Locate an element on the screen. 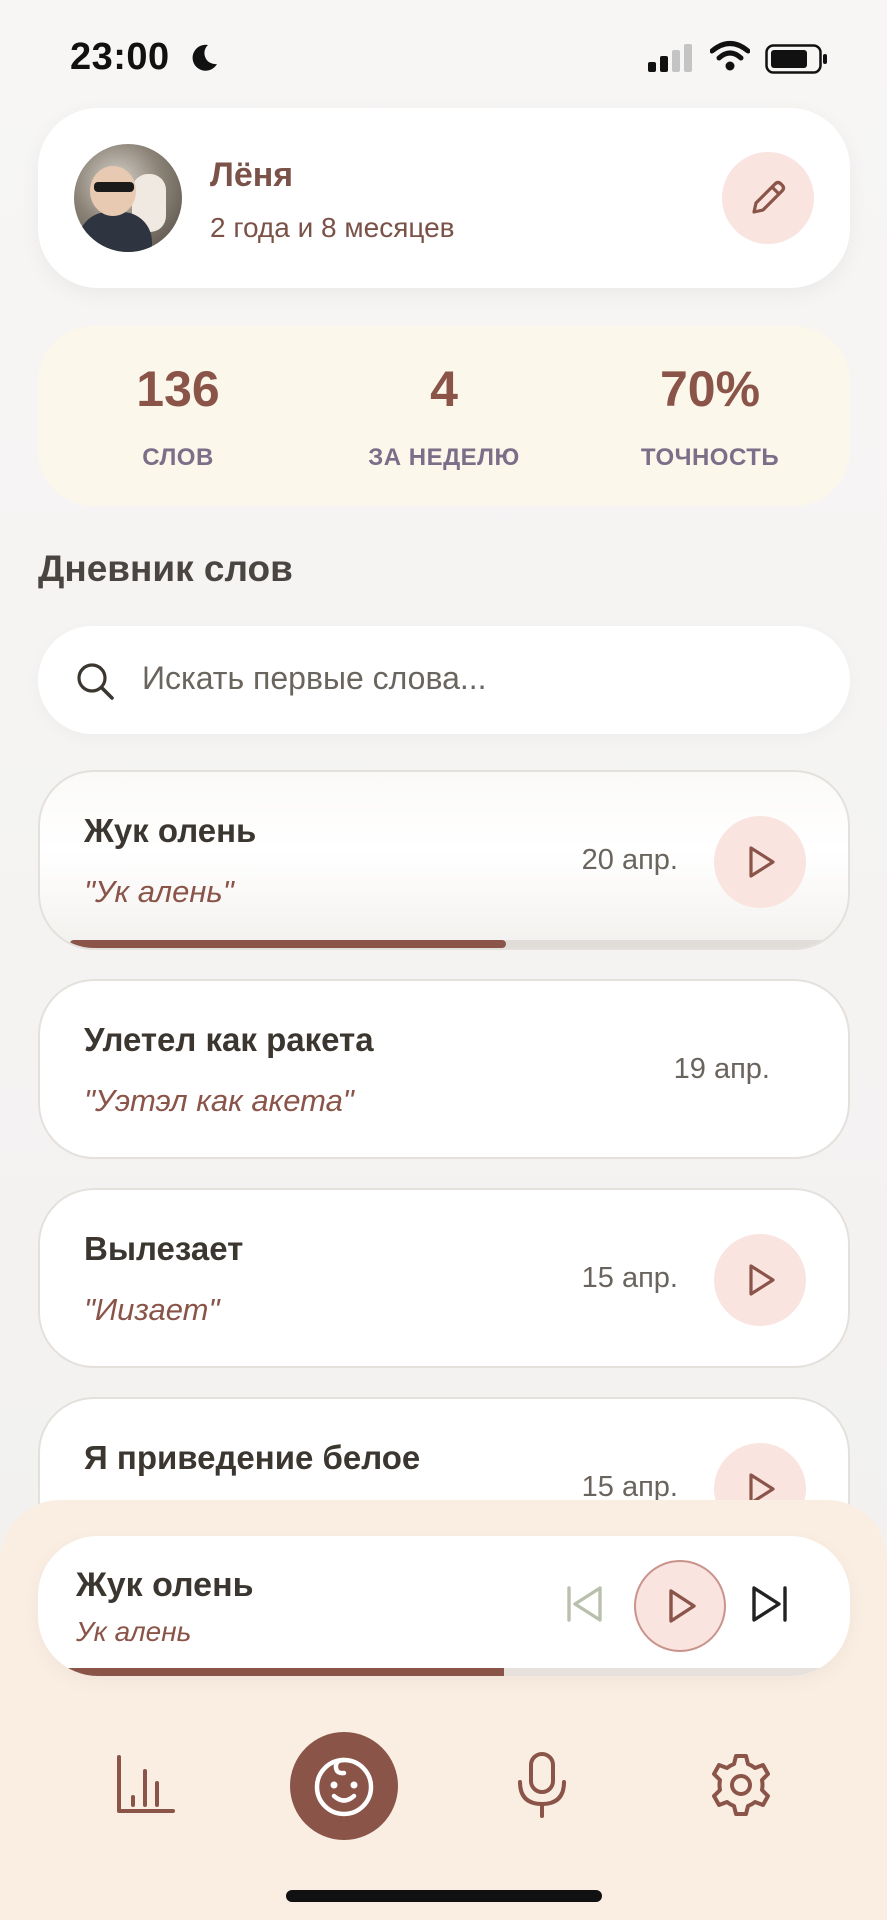 This screenshot has height=1920, width=887. stat-label: ТОЧНОСТЬ is located at coordinates (710, 457).